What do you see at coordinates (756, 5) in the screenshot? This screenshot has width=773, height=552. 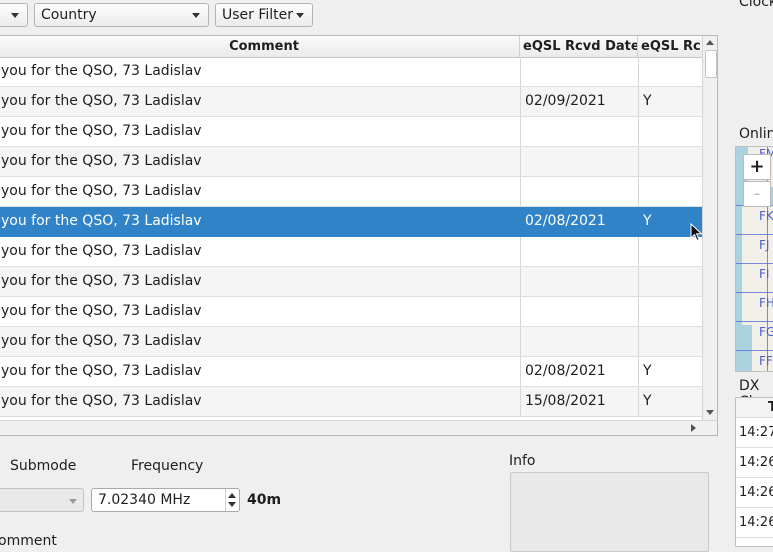 I see `clock-label: Clock` at bounding box center [756, 5].